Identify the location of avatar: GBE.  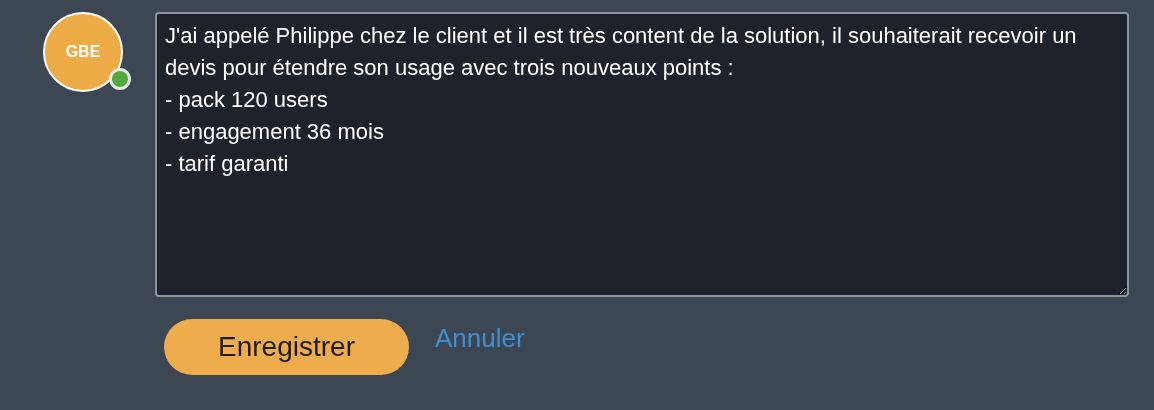
(83, 52).